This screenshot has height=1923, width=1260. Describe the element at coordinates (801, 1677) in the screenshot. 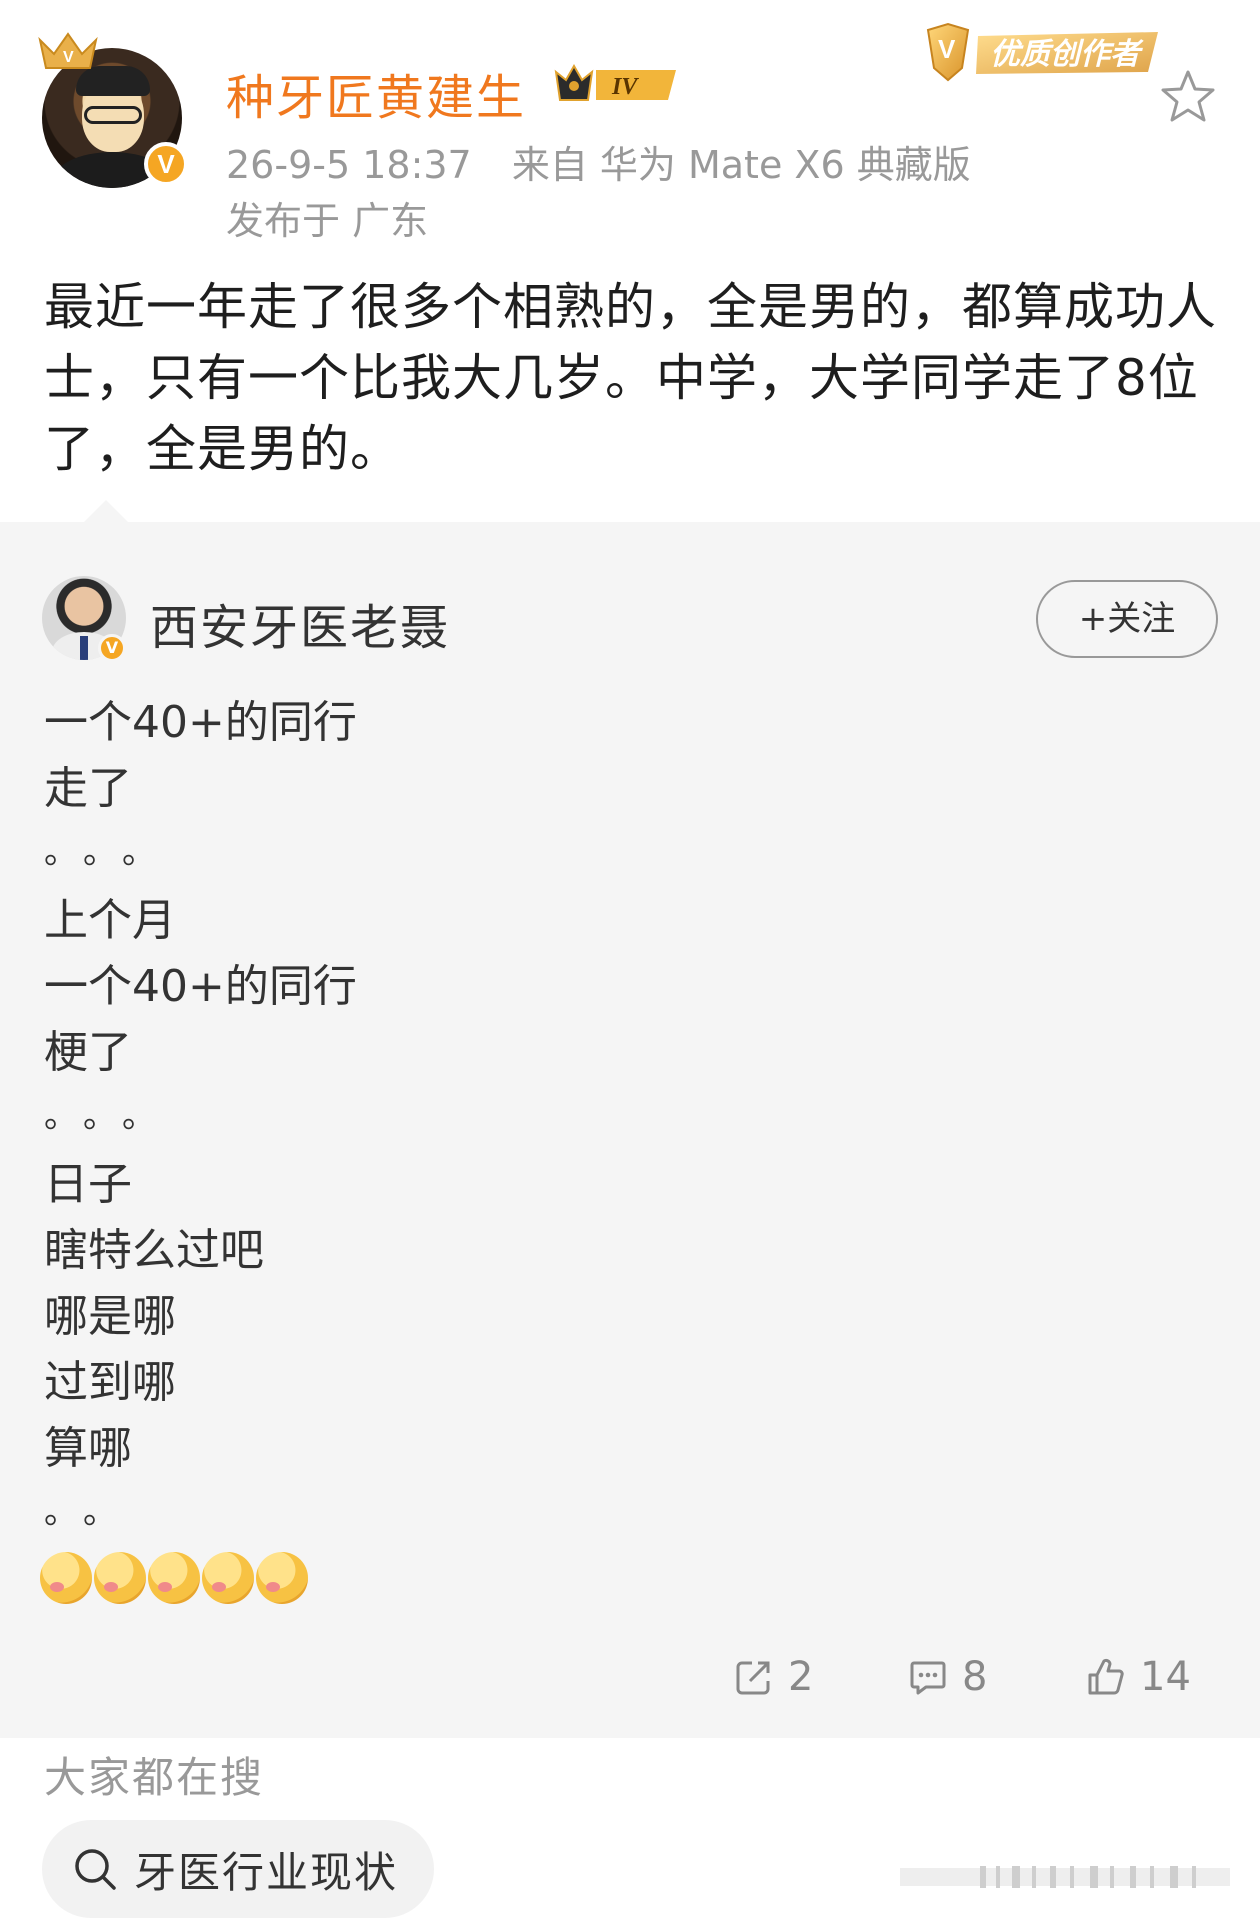

I see `repost-count: 2` at that location.